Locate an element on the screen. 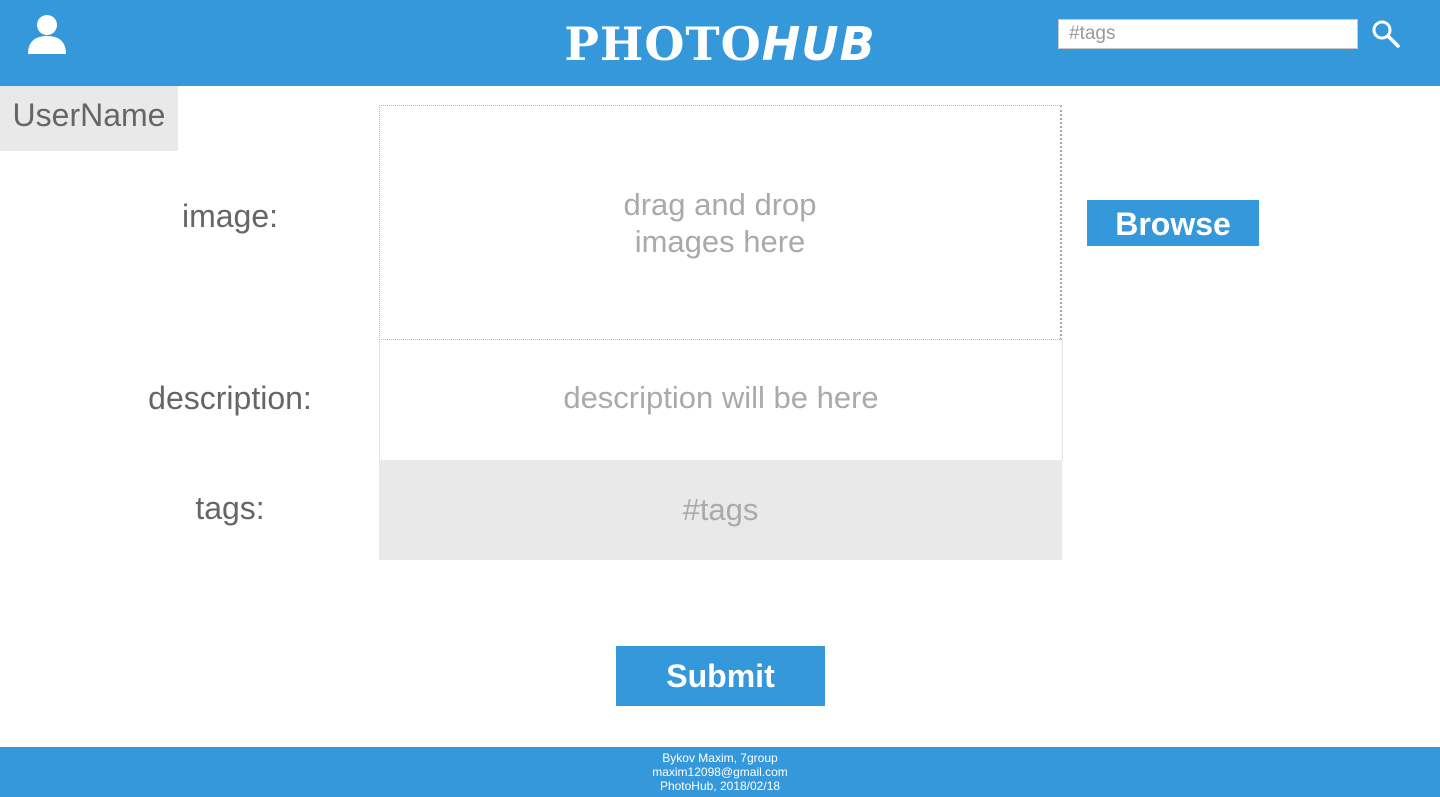 This screenshot has width=1440, height=797. dropzone-hint: drag and drop images here is located at coordinates (720, 223).